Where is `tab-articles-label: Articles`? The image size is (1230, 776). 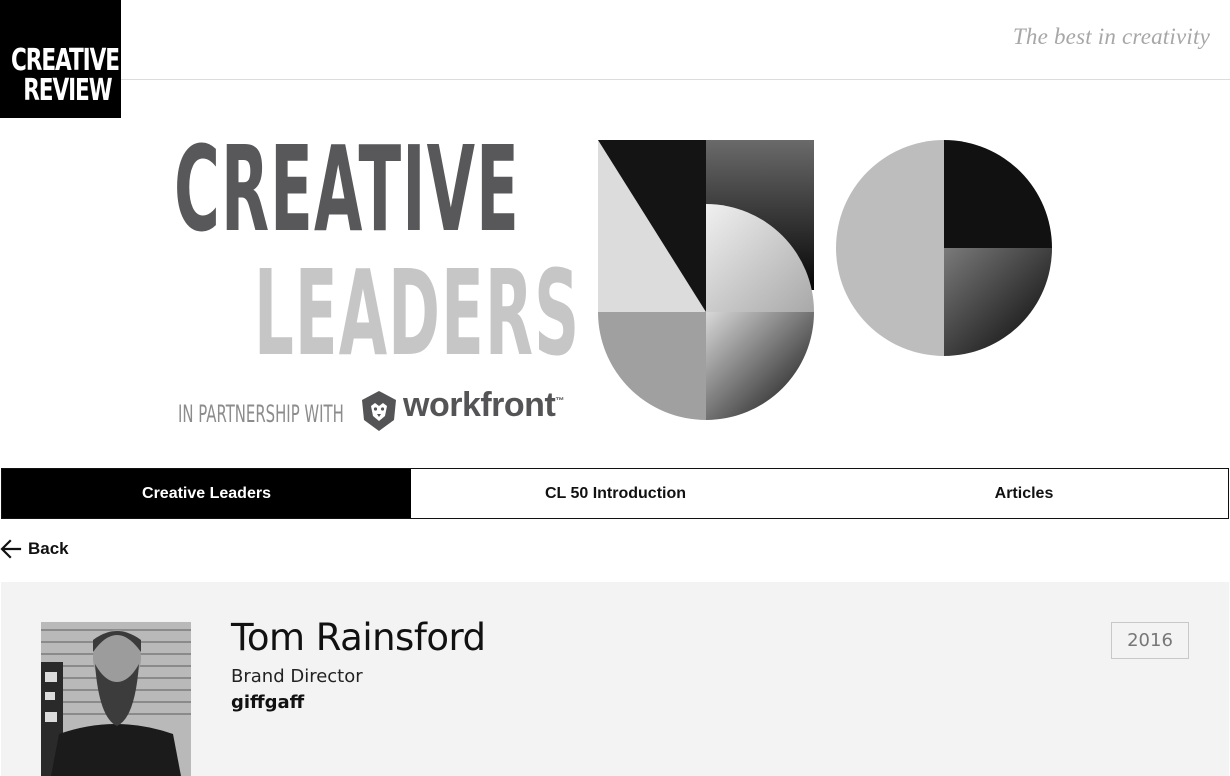 tab-articles-label: Articles is located at coordinates (1024, 493).